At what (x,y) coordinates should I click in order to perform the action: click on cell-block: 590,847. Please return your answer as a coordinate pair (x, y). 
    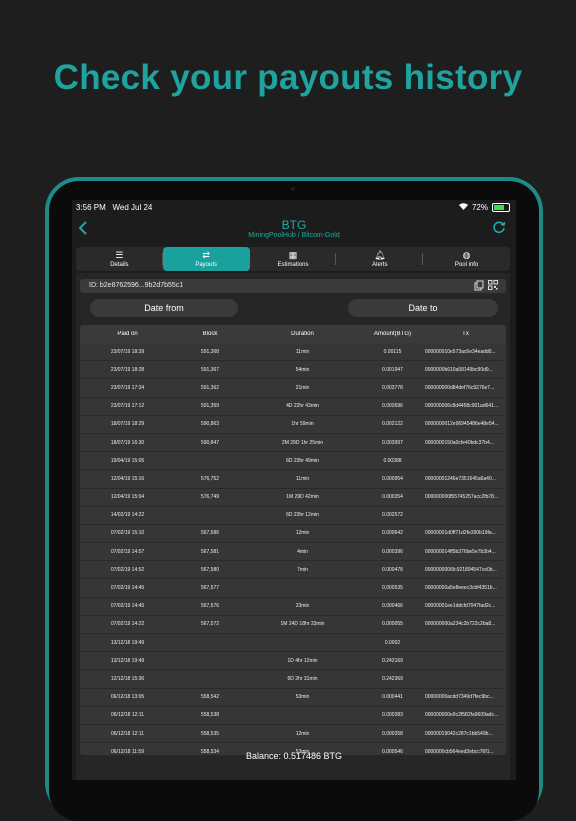
    Looking at the image, I should click on (210, 442).